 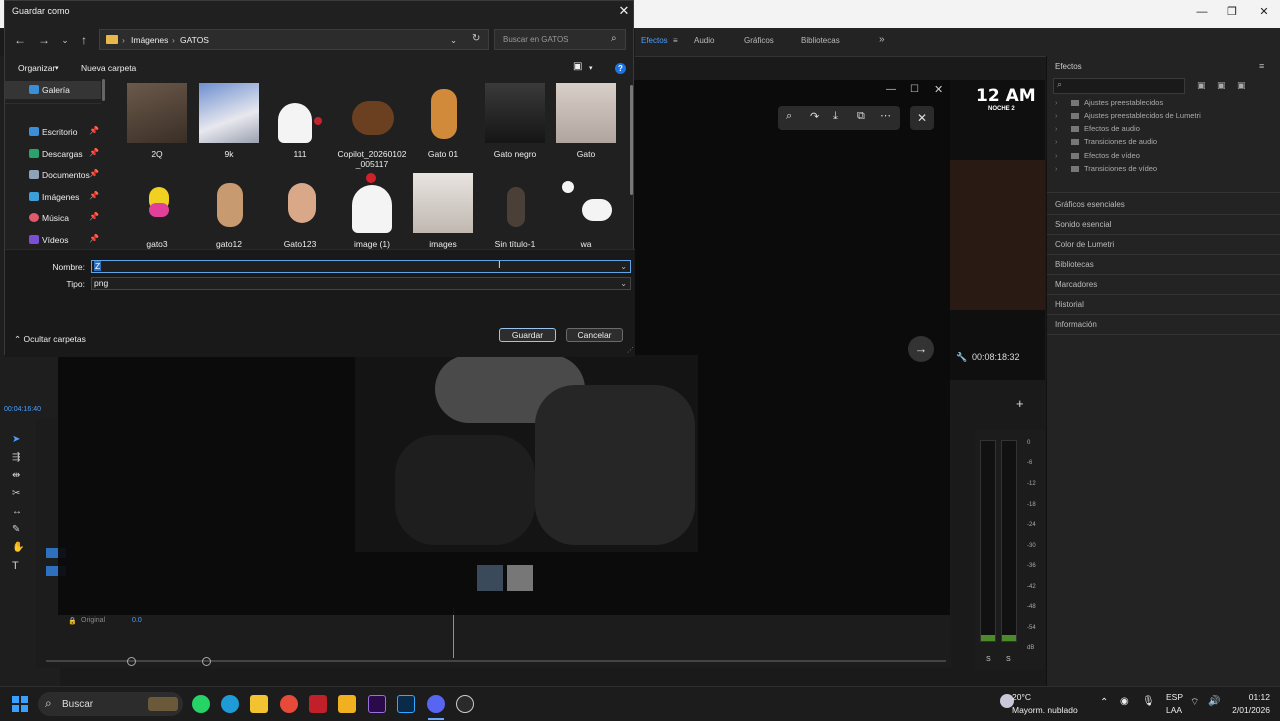 I want to click on solo-left-button: S, so click(x=988, y=659).